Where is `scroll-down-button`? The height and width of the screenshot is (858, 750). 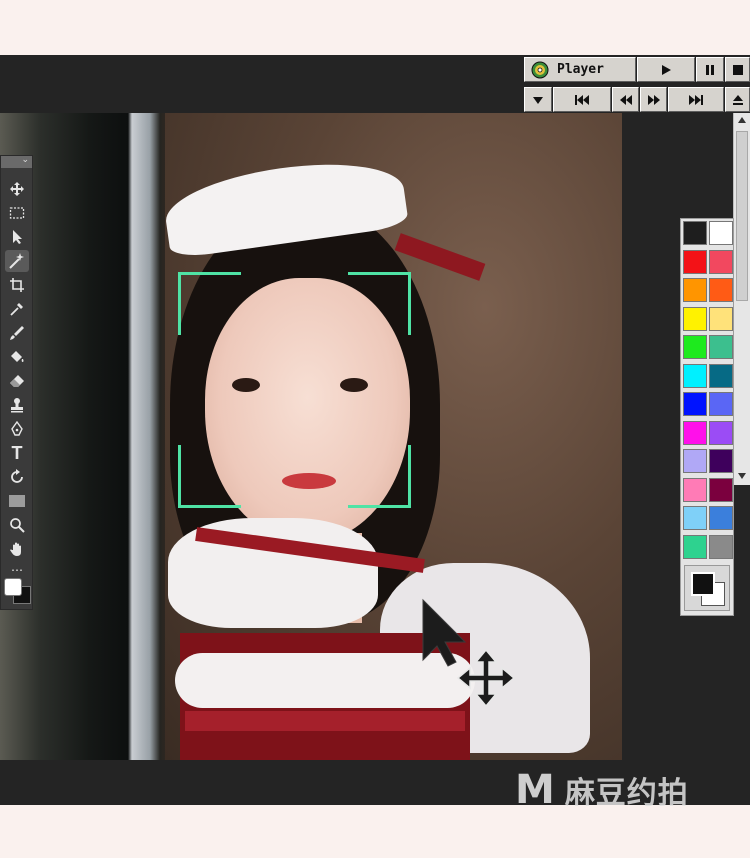
scroll-down-button is located at coordinates (742, 476).